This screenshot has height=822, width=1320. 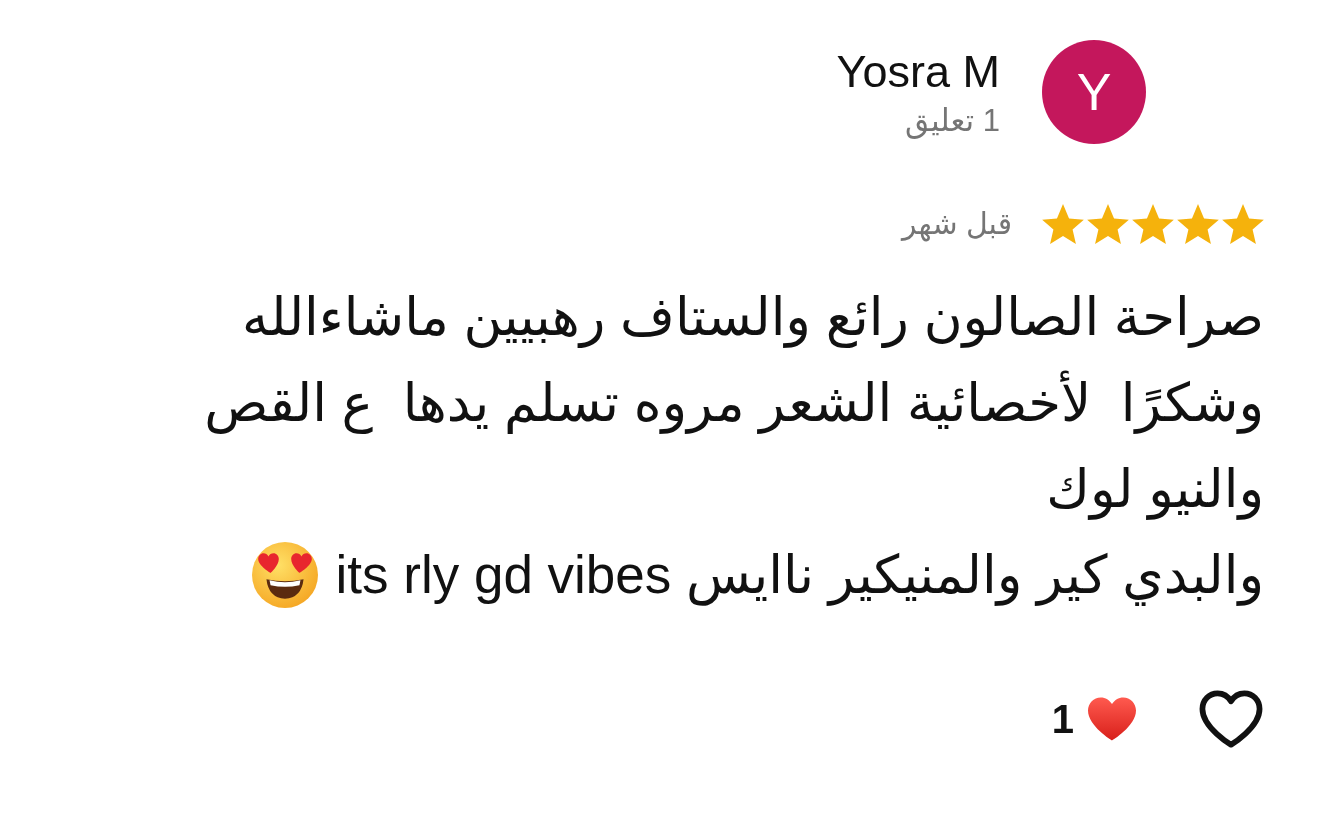 I want to click on heart-outline-icon, so click(x=1231, y=719).